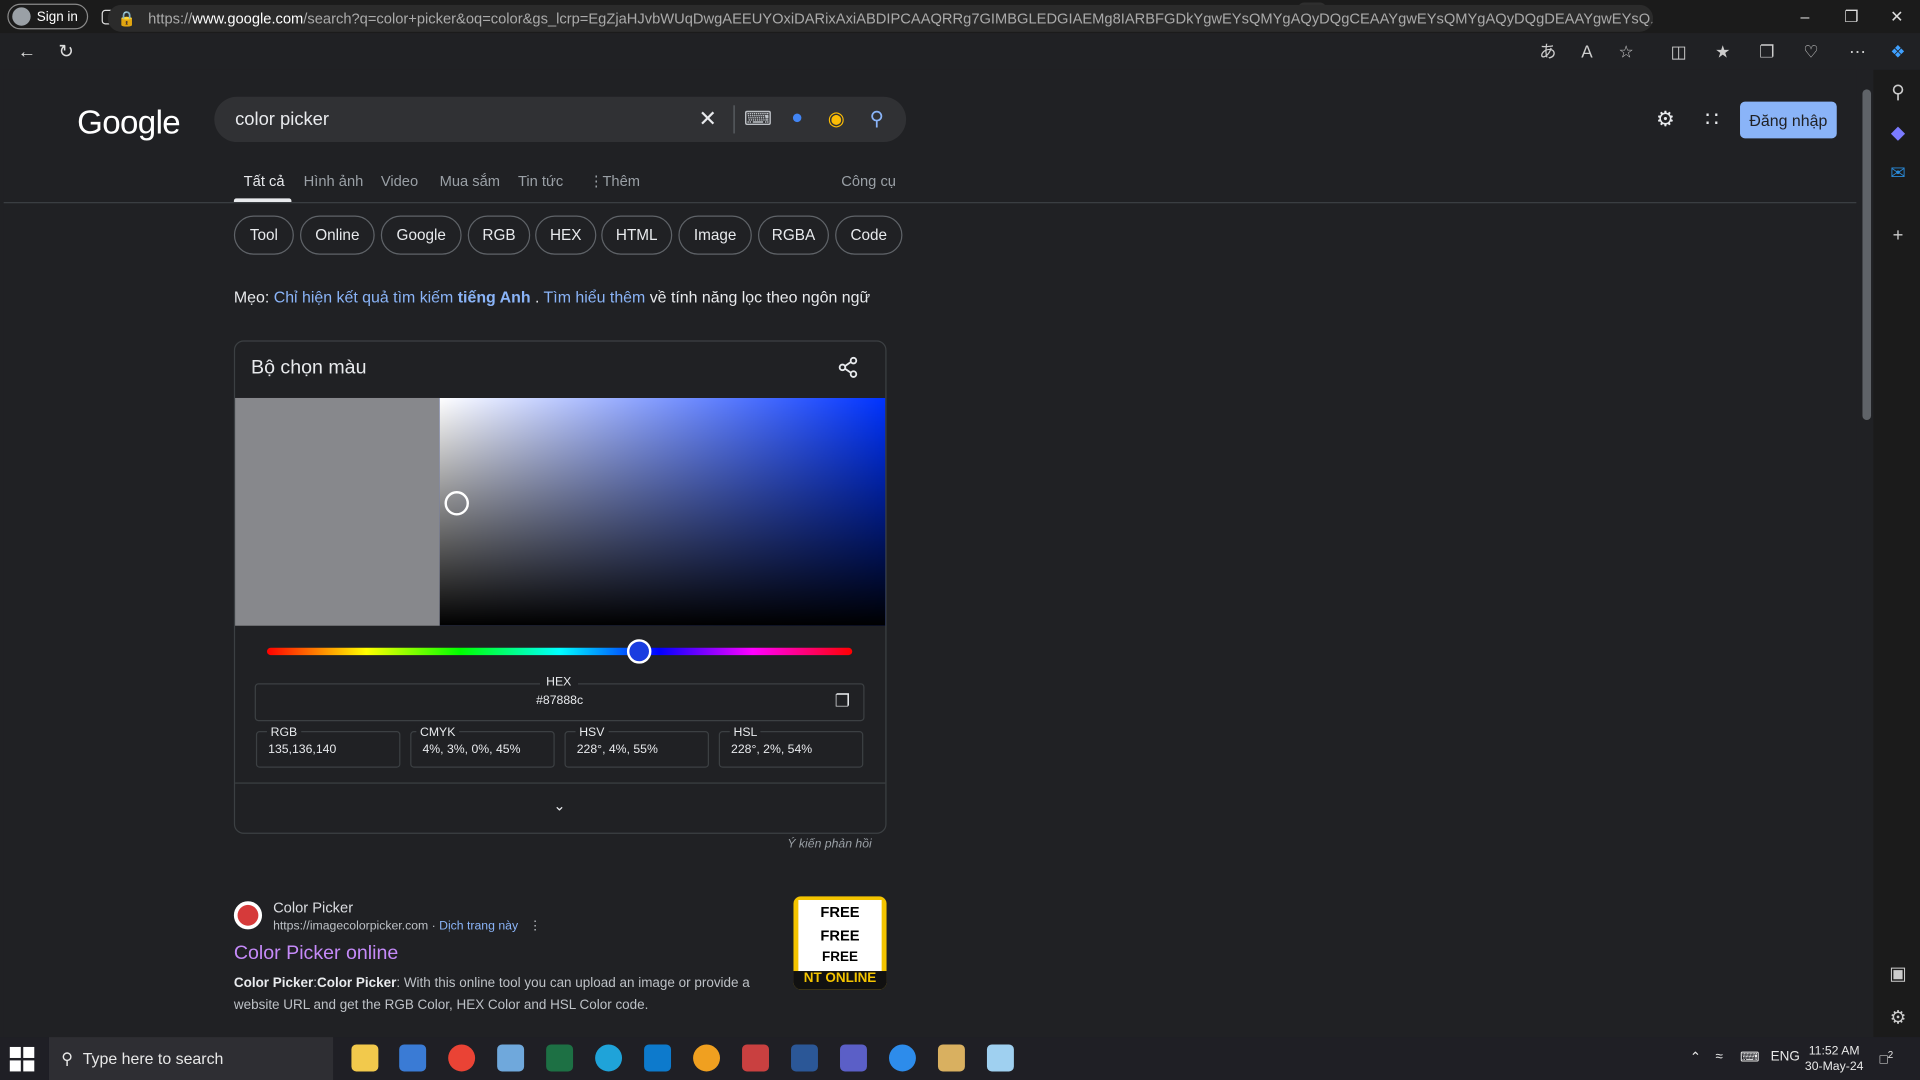 The image size is (1920, 1080). Describe the element at coordinates (337, 235) in the screenshot. I see `chip-online: Online` at that location.